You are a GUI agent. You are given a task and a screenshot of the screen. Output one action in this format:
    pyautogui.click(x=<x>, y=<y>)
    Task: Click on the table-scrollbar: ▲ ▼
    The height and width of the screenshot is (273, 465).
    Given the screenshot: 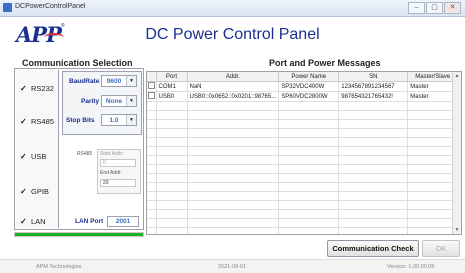 What is the action you would take?
    pyautogui.click(x=456, y=153)
    